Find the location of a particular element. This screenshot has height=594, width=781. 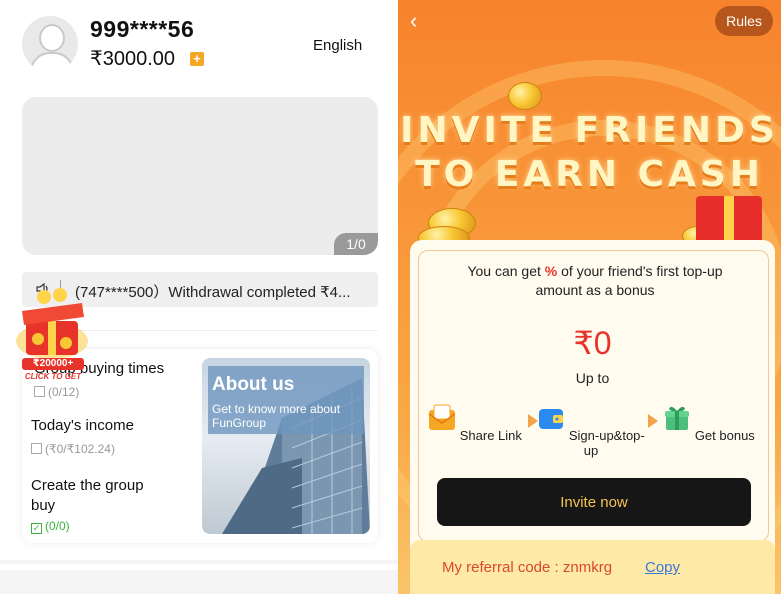

referral-code-row: My referral code : znmkrg is located at coordinates (527, 567).